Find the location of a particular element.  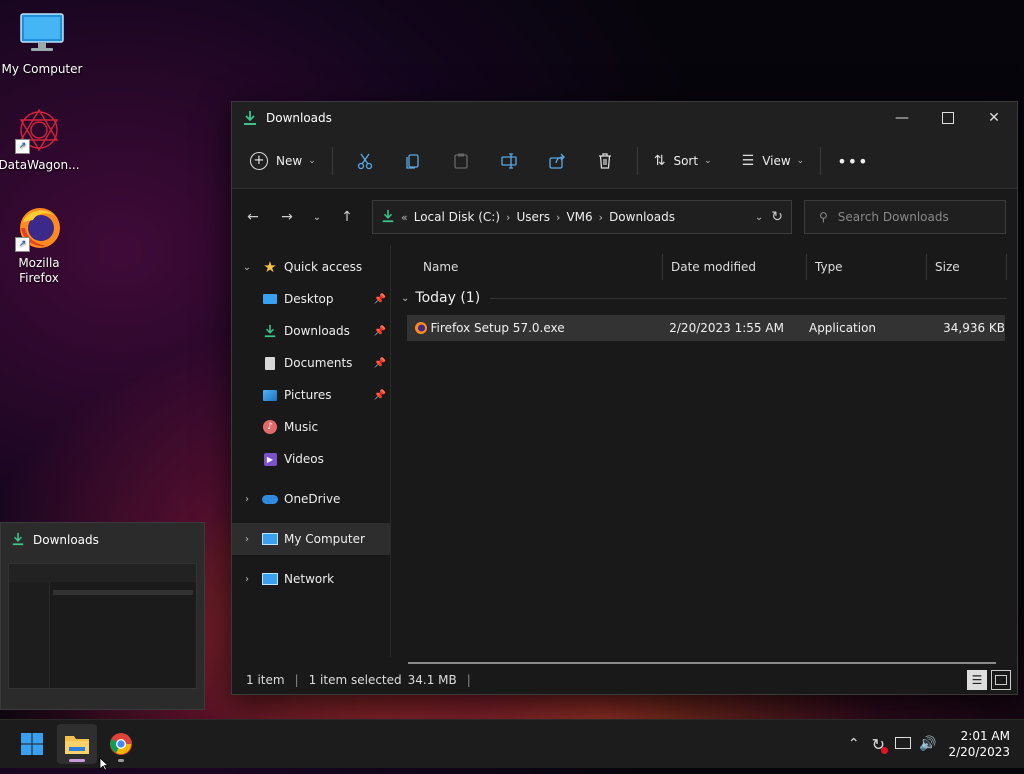

breadcrumb-local-disk: Local Disk (C:) is located at coordinates (457, 217).